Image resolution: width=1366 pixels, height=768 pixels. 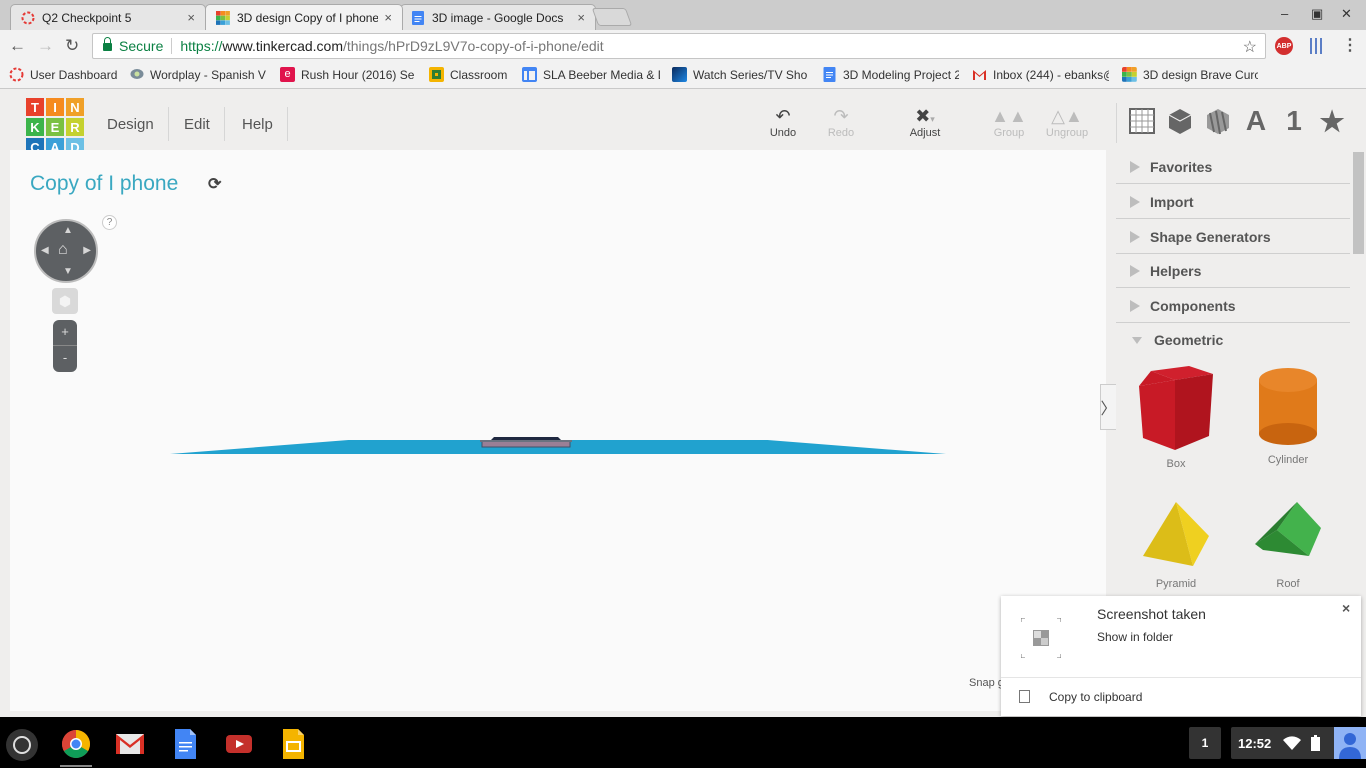 What do you see at coordinates (1205, 743) in the screenshot?
I see `notification-count: 1` at bounding box center [1205, 743].